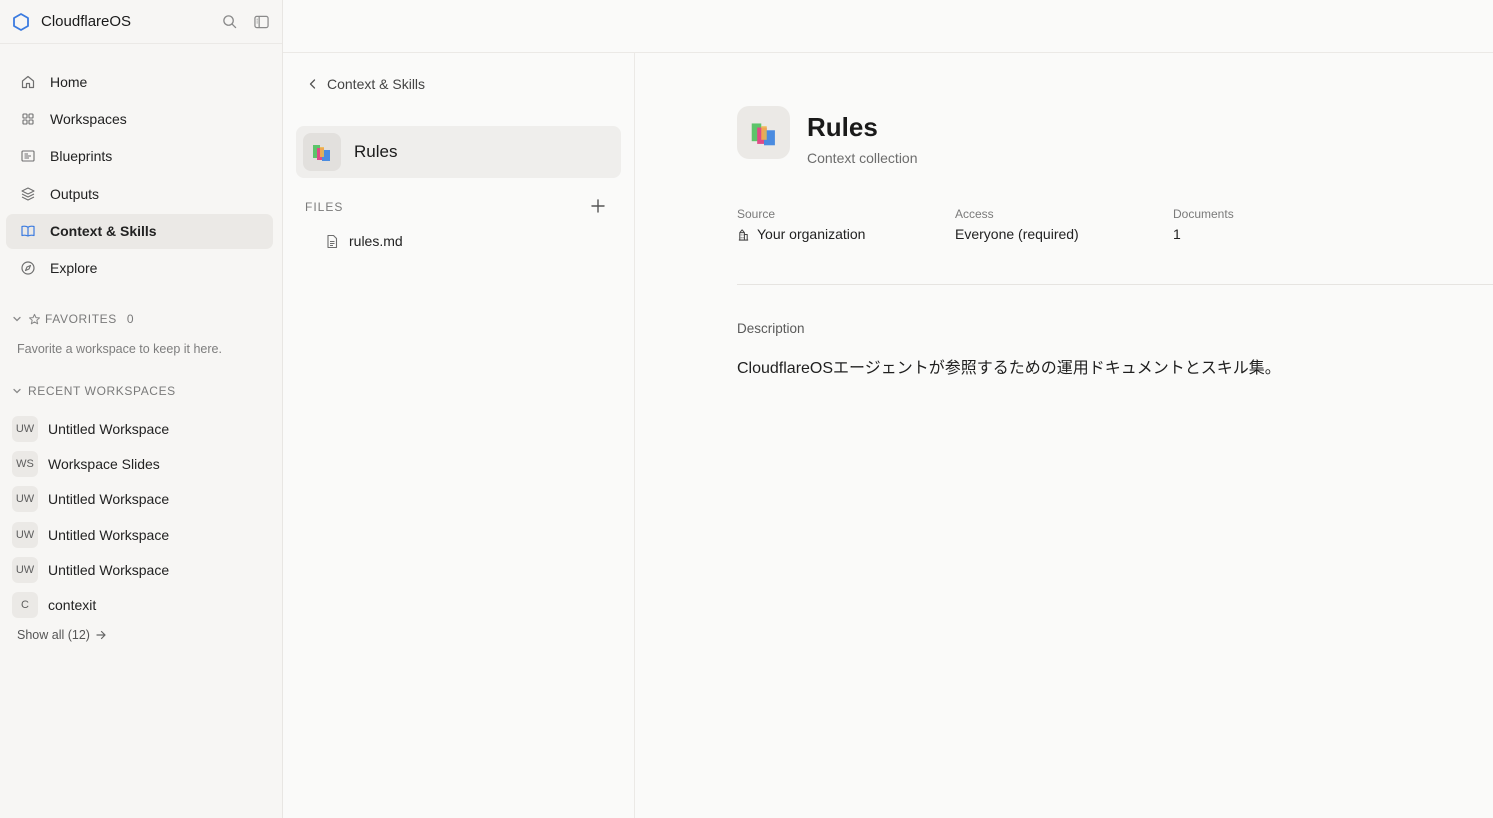 The image size is (1493, 818). I want to click on nav-item-blueprints: Blueprints, so click(139, 156).